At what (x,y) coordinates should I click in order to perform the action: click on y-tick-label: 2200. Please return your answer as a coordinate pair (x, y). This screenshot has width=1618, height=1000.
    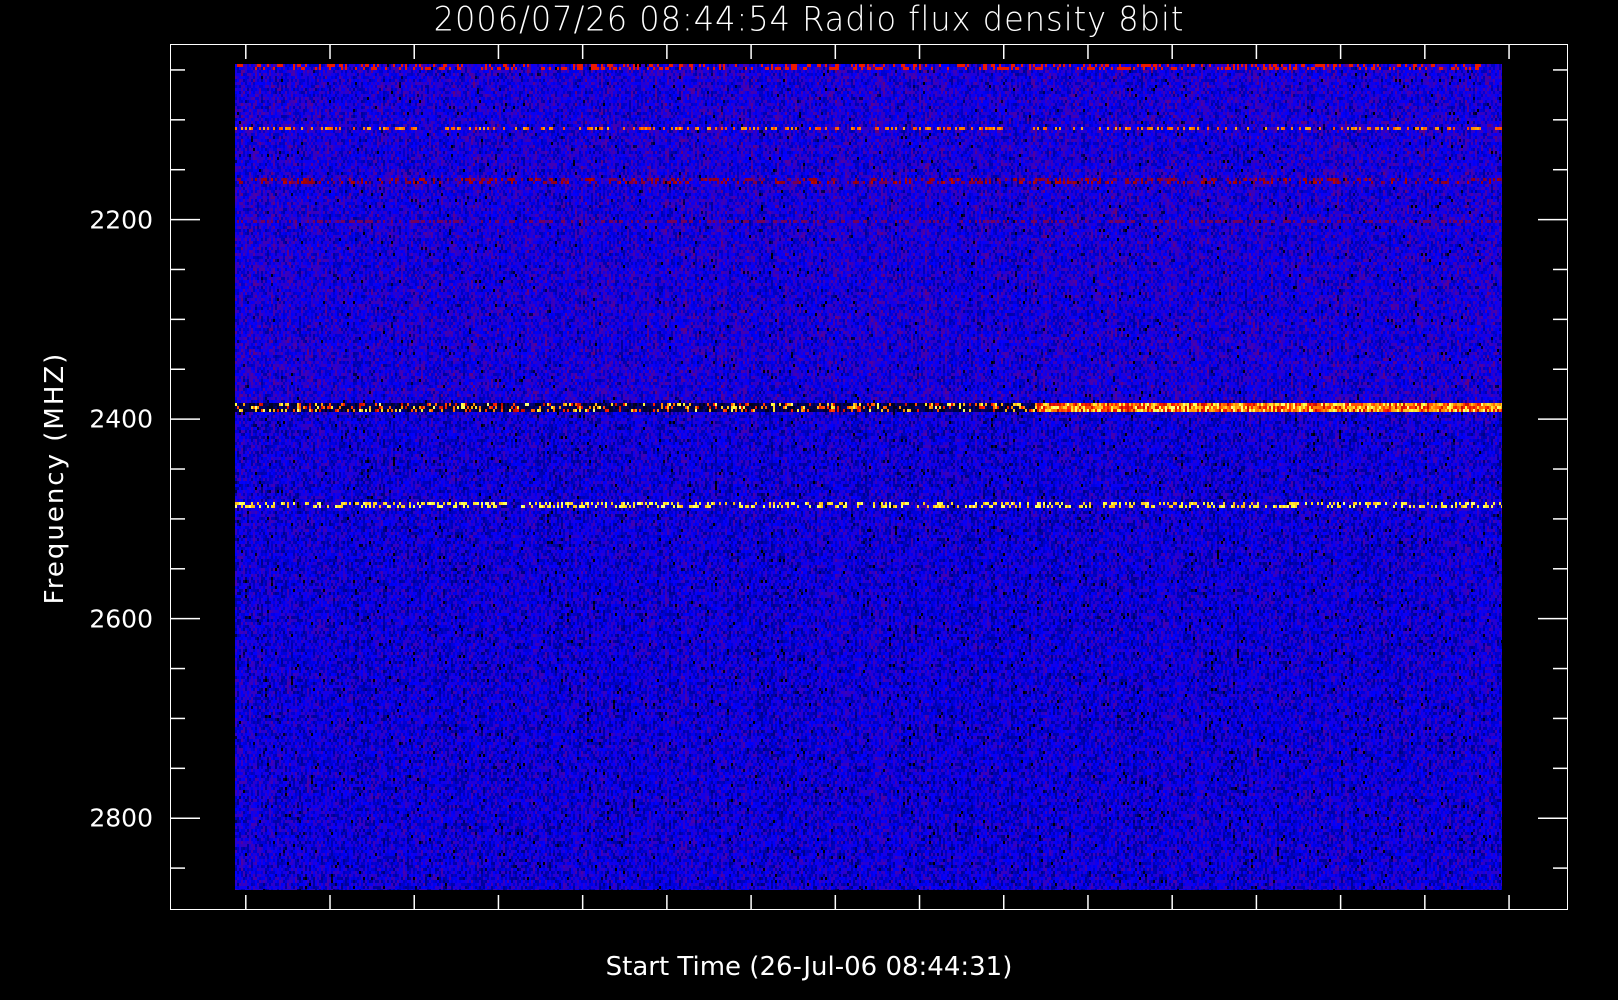
    Looking at the image, I should click on (121, 220).